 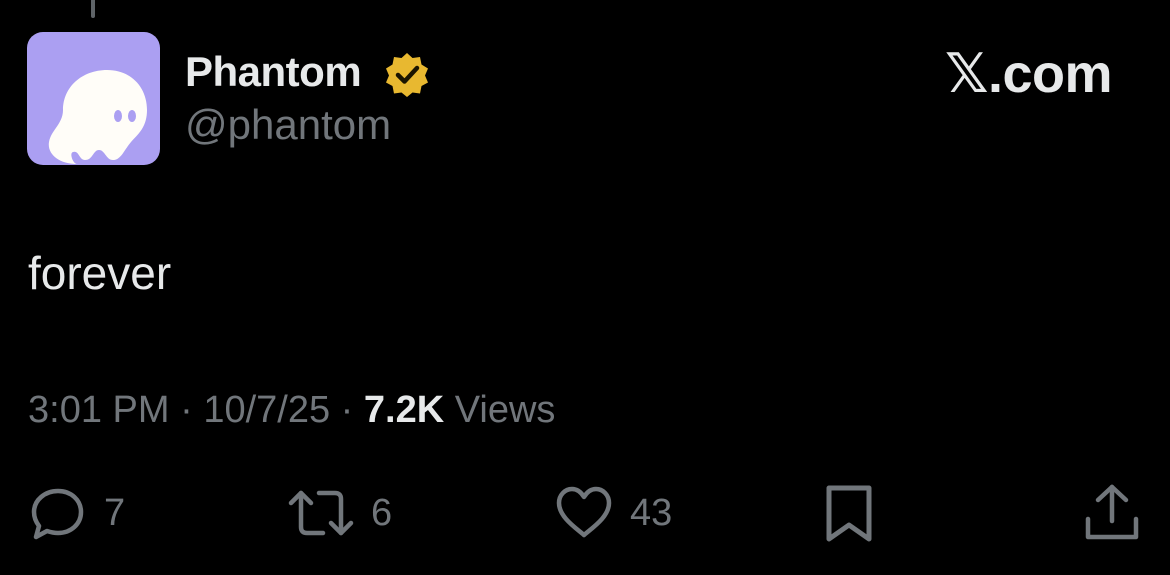 I want to click on repost-count: 6, so click(x=382, y=513).